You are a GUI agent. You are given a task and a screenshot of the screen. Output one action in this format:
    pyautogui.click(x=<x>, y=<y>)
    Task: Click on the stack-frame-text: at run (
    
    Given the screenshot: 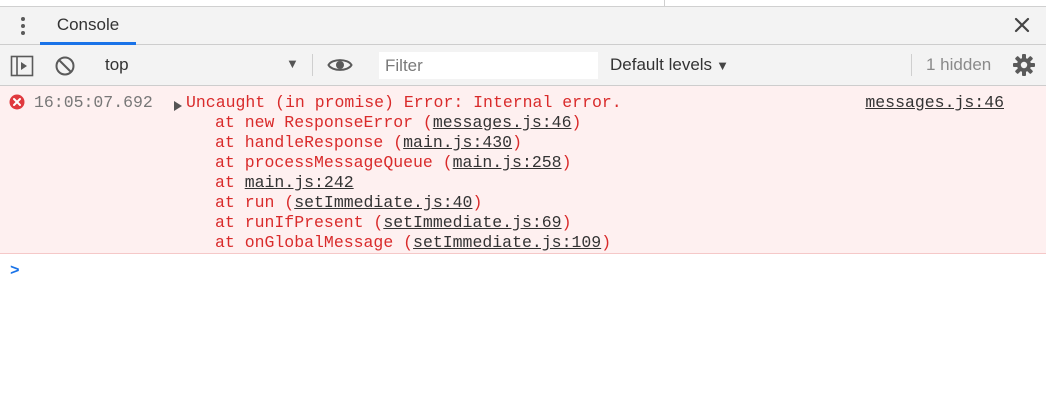 What is the action you would take?
    pyautogui.click(x=255, y=202)
    